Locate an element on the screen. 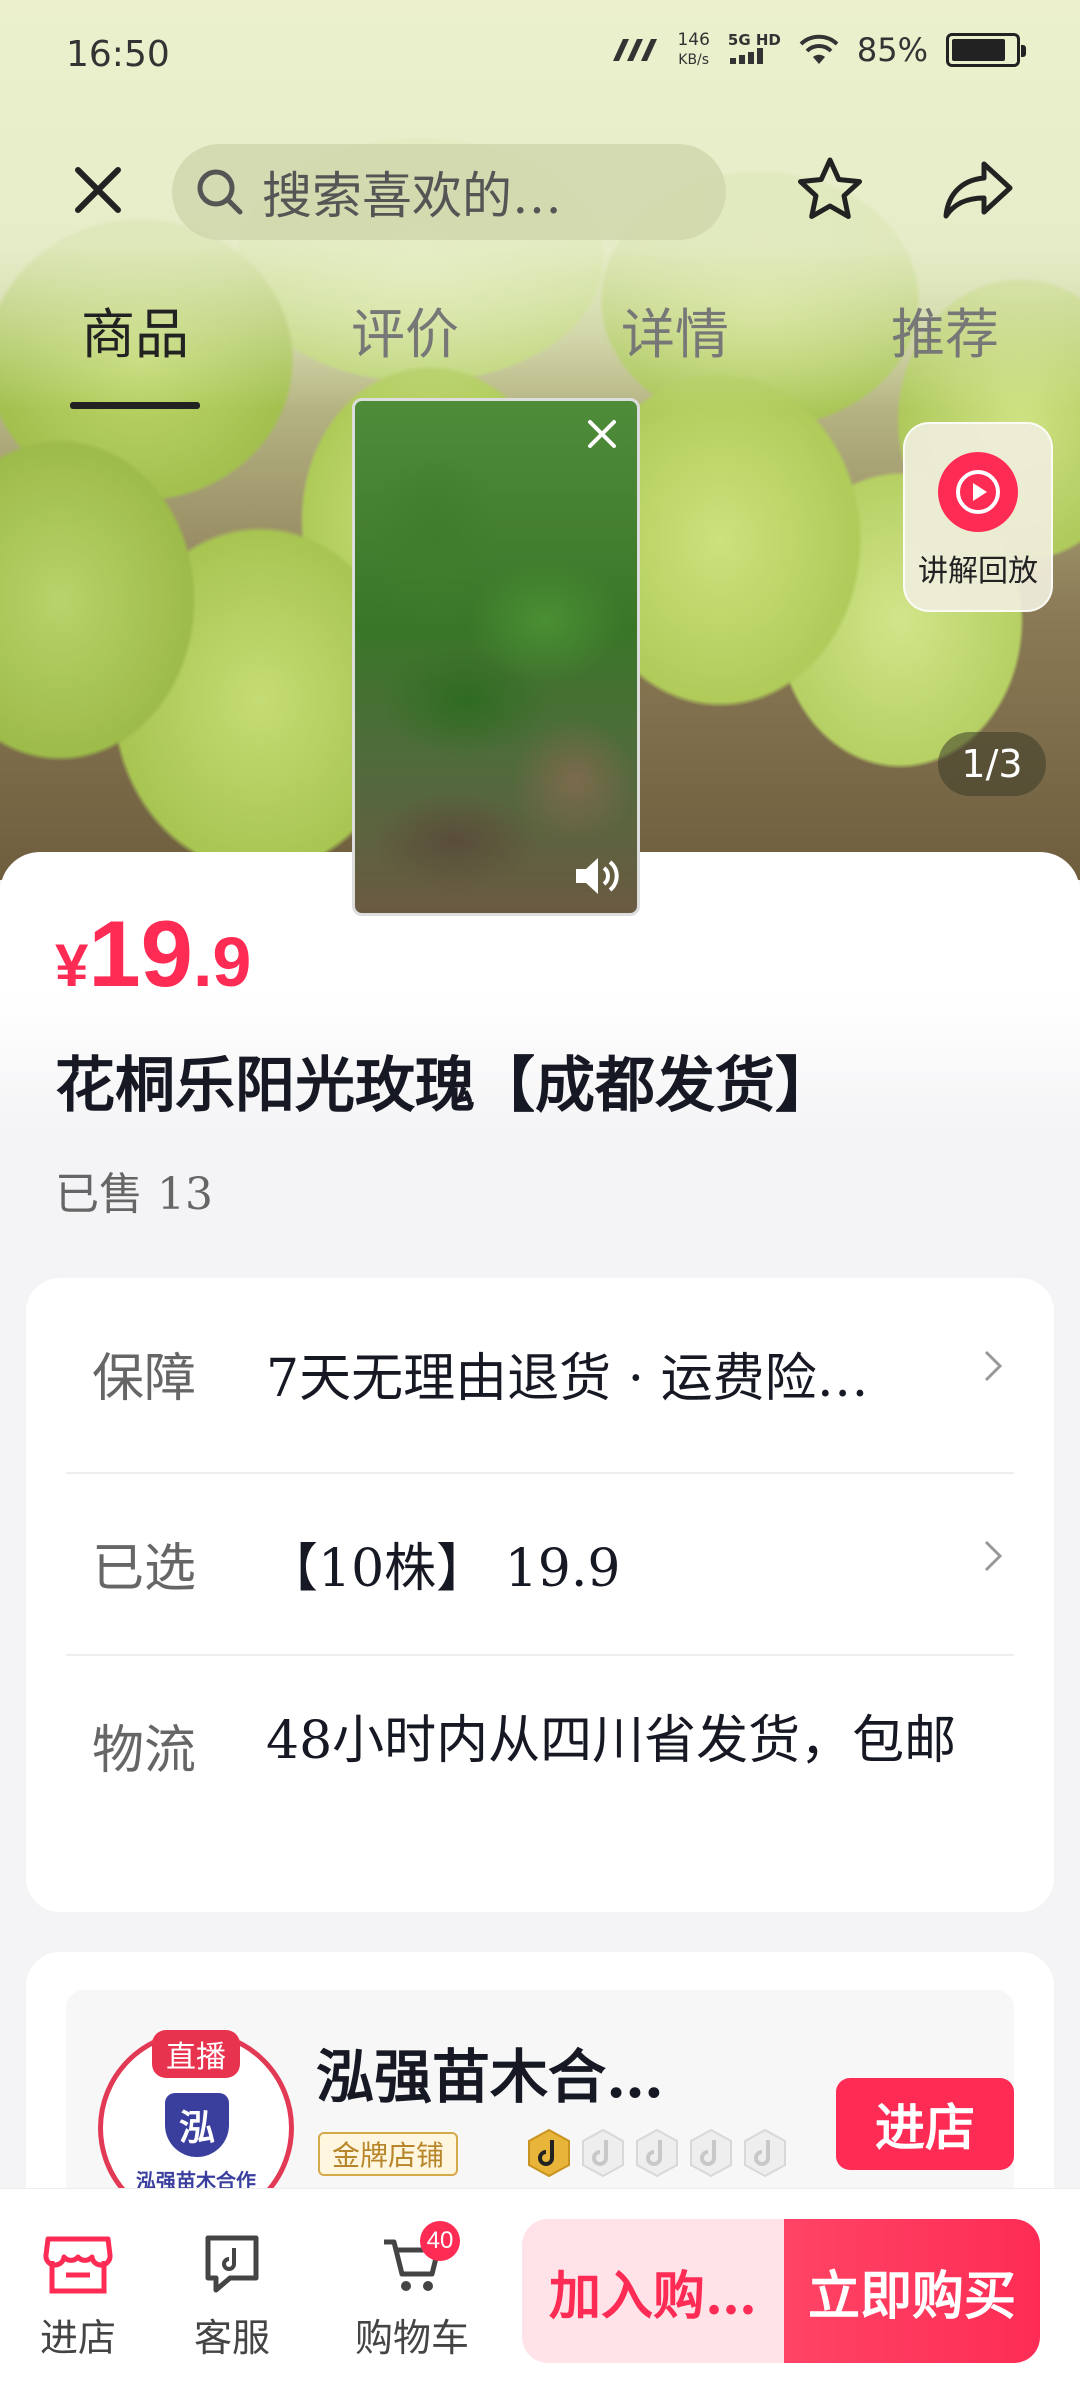  logistics-label: 物流 is located at coordinates (144, 1751).